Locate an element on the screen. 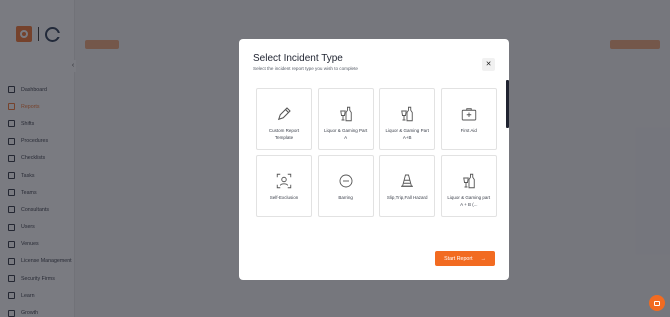  incident-type-card: Liquor & Gaming Part A+B is located at coordinates (407, 119).